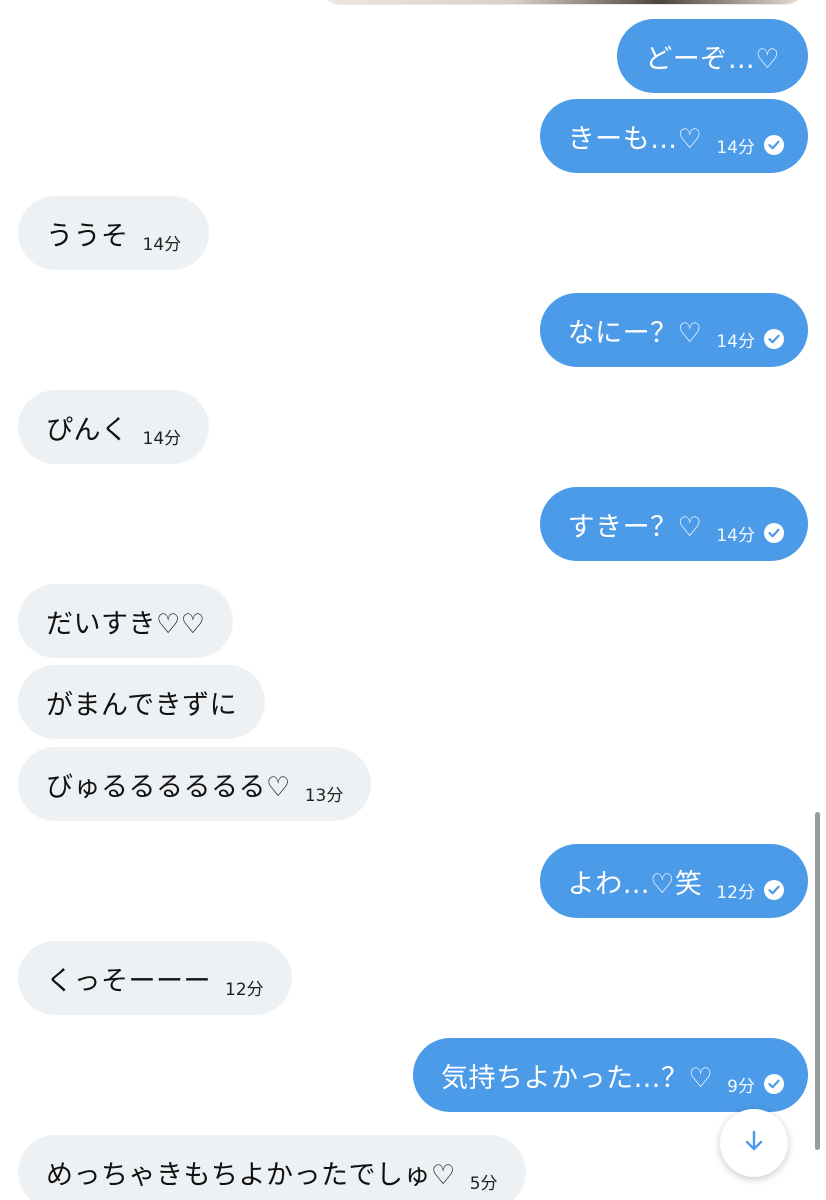  I want to click on received-message: がまんできずに, so click(142, 702).